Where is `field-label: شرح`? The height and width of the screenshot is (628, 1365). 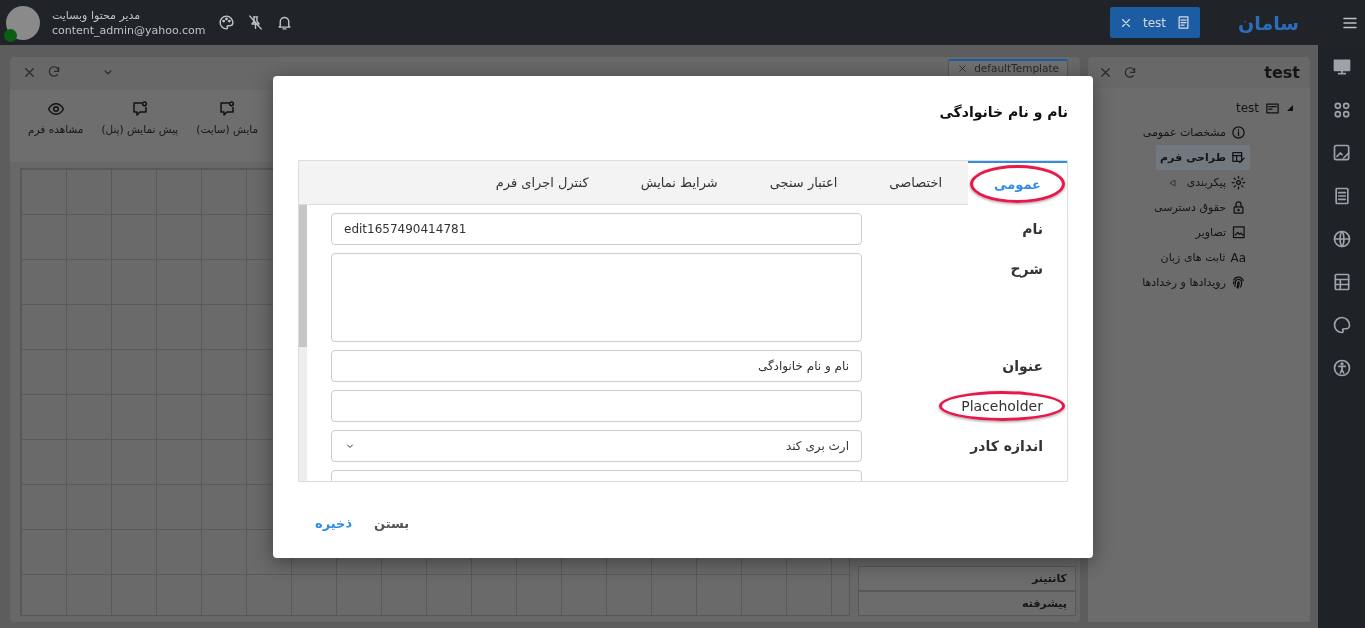 field-label: شرح is located at coordinates (1026, 269).